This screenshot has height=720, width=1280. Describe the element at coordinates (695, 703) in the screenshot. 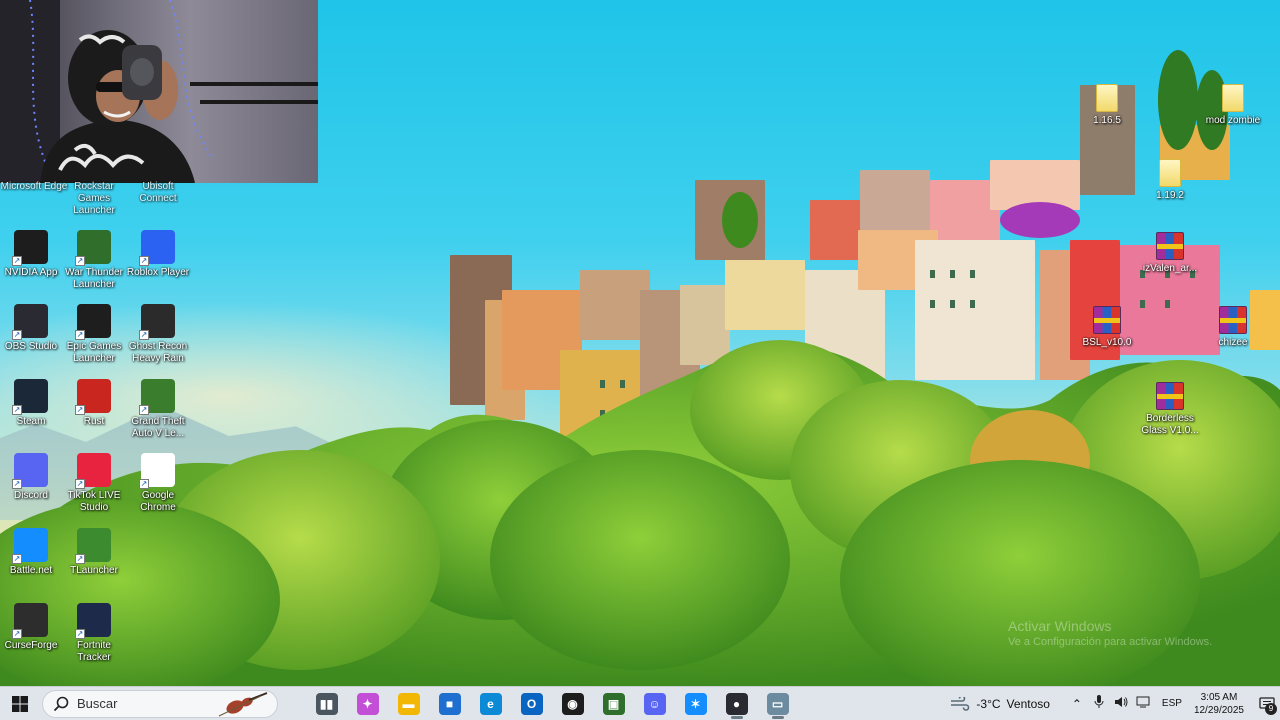

I see `taskbar-app-battlenet: ✶` at that location.